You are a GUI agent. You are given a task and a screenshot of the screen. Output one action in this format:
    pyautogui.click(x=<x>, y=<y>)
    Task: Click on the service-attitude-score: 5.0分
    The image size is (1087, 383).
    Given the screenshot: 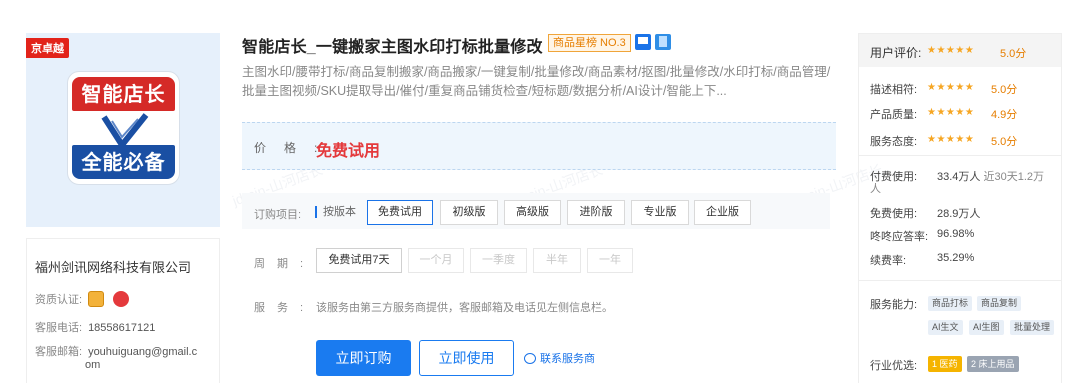 What is the action you would take?
    pyautogui.click(x=1004, y=142)
    